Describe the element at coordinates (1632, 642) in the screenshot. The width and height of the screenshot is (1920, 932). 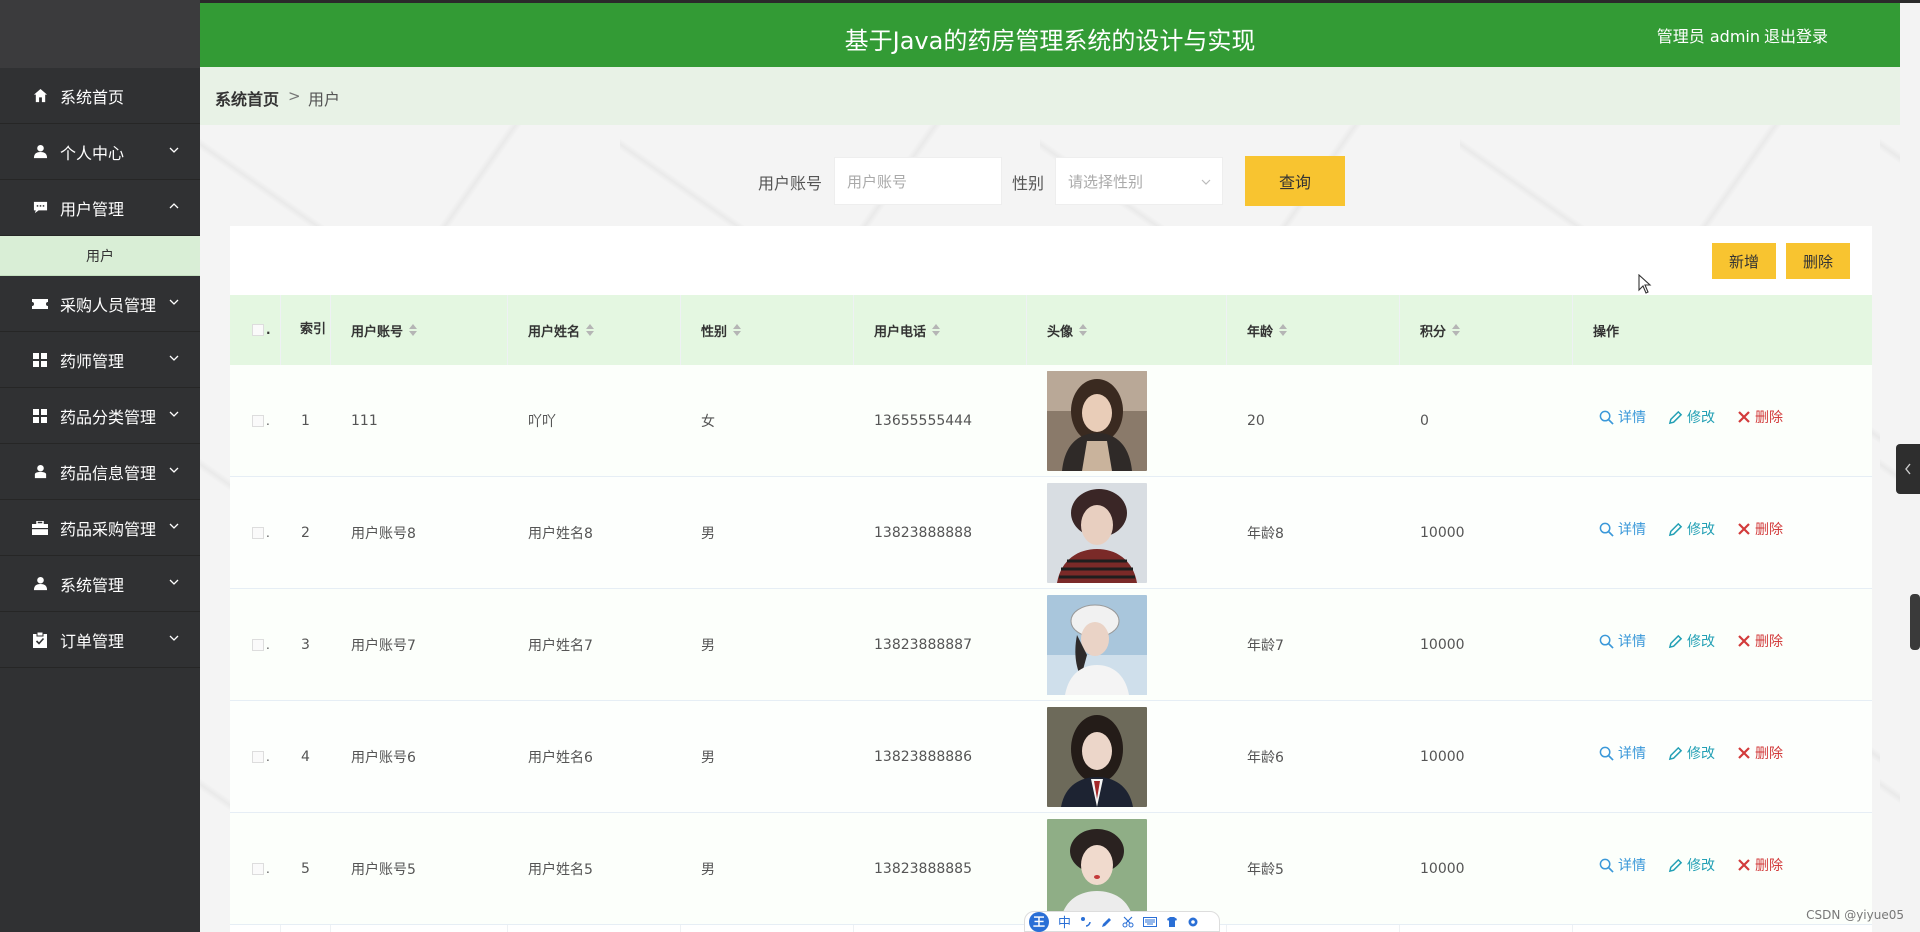
I see `detail-label: 详情` at that location.